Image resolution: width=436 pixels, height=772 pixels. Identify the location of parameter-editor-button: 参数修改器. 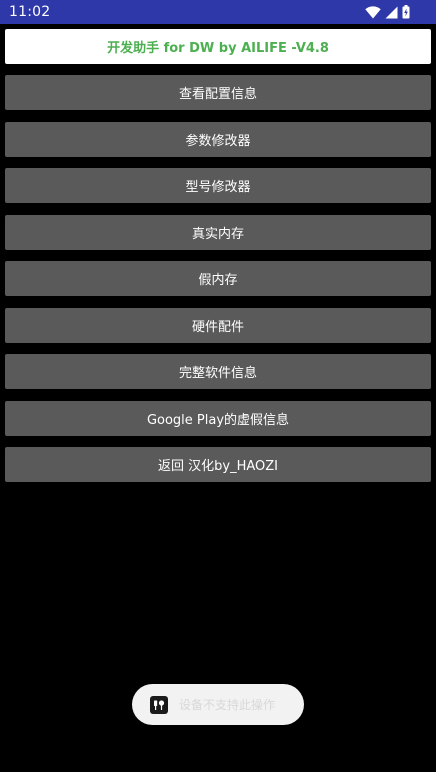
(218, 139).